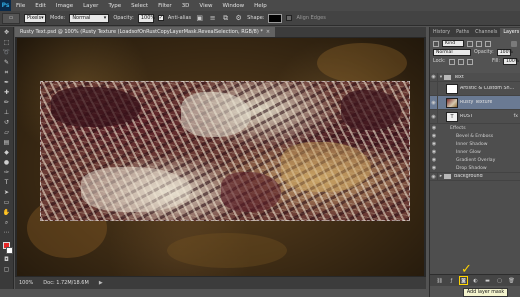 The height and width of the screenshot is (297, 520). Describe the element at coordinates (233, 6) in the screenshot. I see `menu-window: Window` at that location.